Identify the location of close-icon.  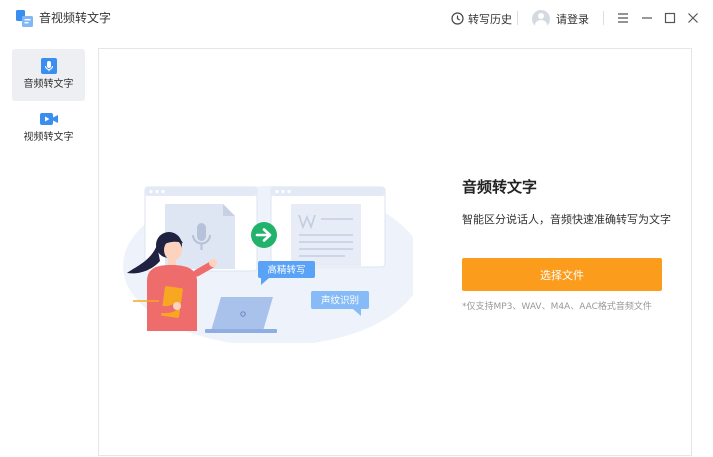
(693, 18).